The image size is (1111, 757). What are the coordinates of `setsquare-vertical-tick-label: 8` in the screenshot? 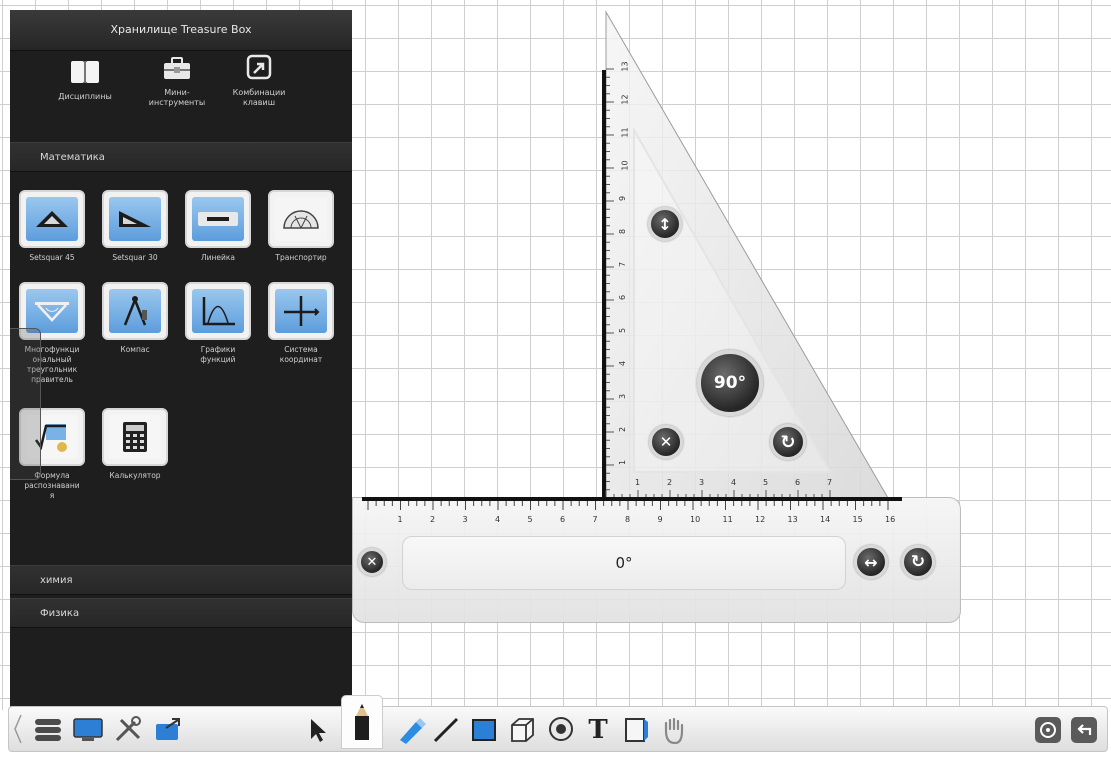 It's located at (623, 231).